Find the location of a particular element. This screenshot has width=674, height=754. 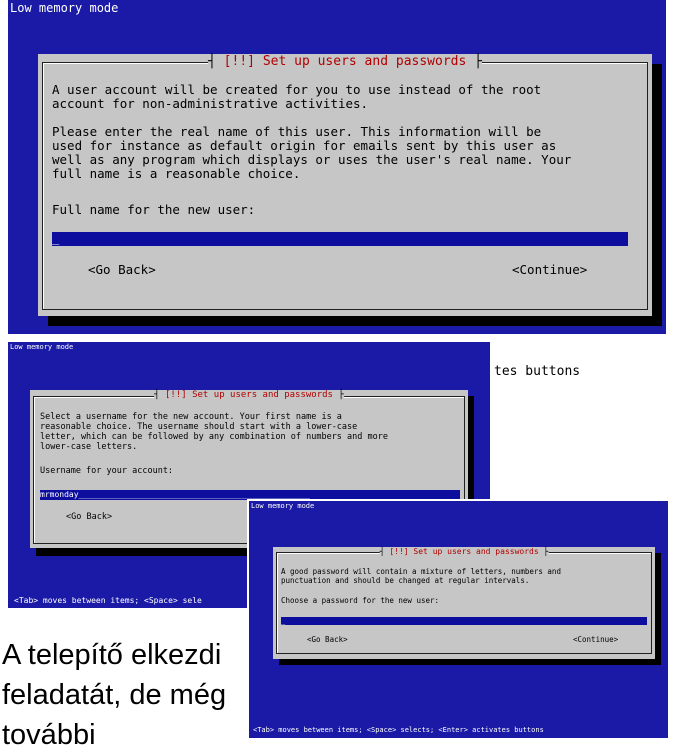

keyboard-help-status: <Tab> moves between items; <Space> sele is located at coordinates (108, 600).